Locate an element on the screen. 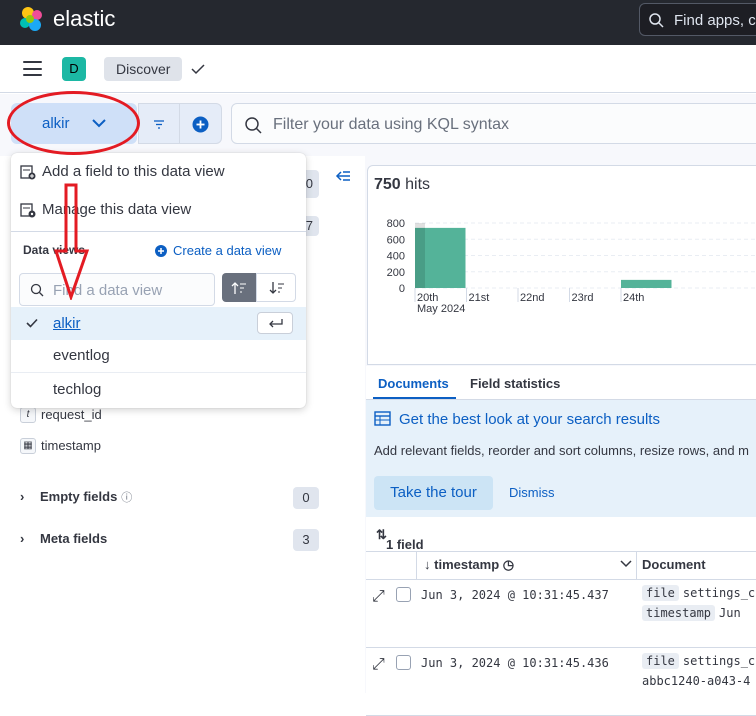 The image size is (756, 716). hits-counter: 750 hits is located at coordinates (402, 185).